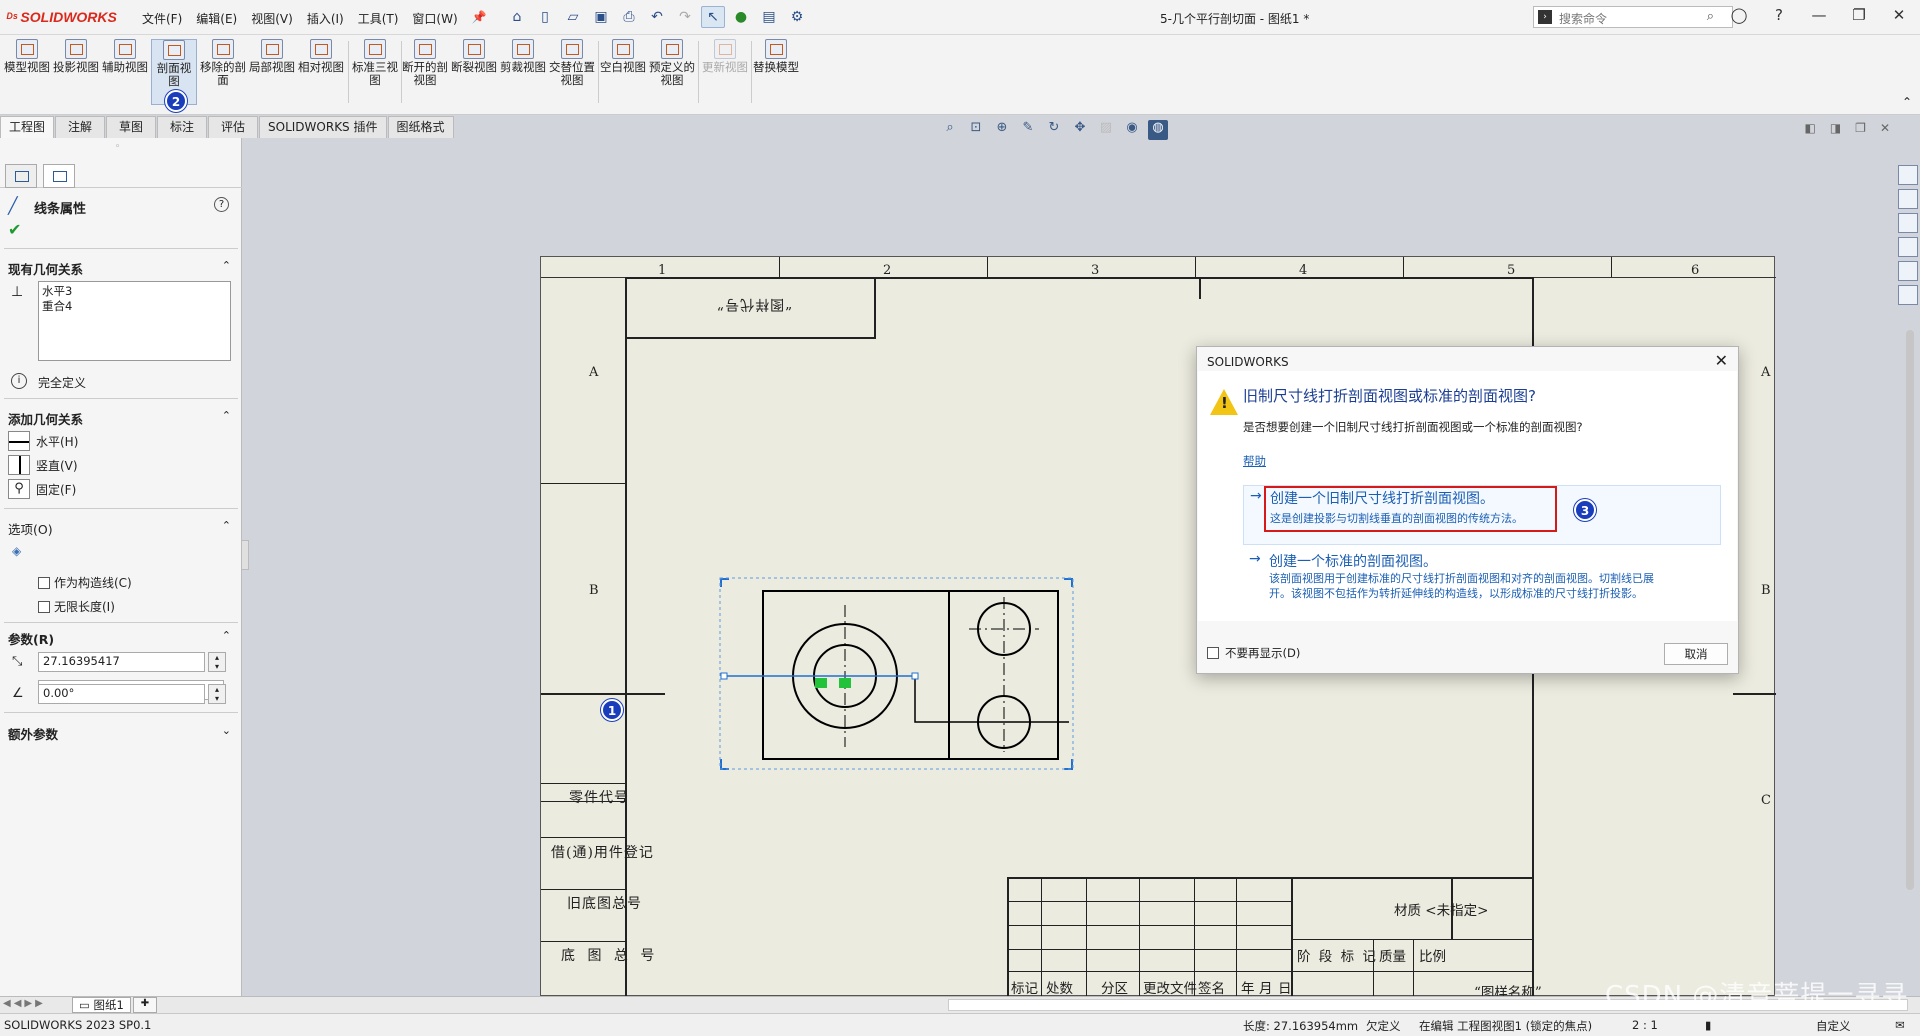 Image resolution: width=1920 pixels, height=1036 pixels. What do you see at coordinates (134, 321) in the screenshot?
I see `existing-relations-list: 水平3 重合4` at bounding box center [134, 321].